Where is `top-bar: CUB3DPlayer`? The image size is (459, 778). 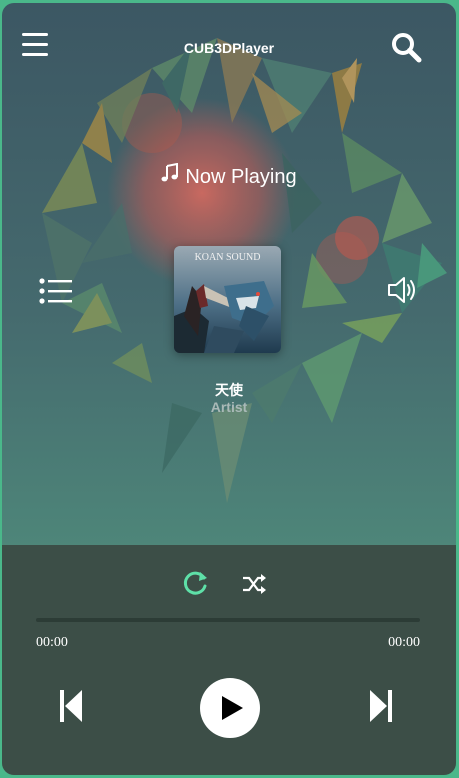
top-bar: CUB3DPlayer is located at coordinates (229, 48).